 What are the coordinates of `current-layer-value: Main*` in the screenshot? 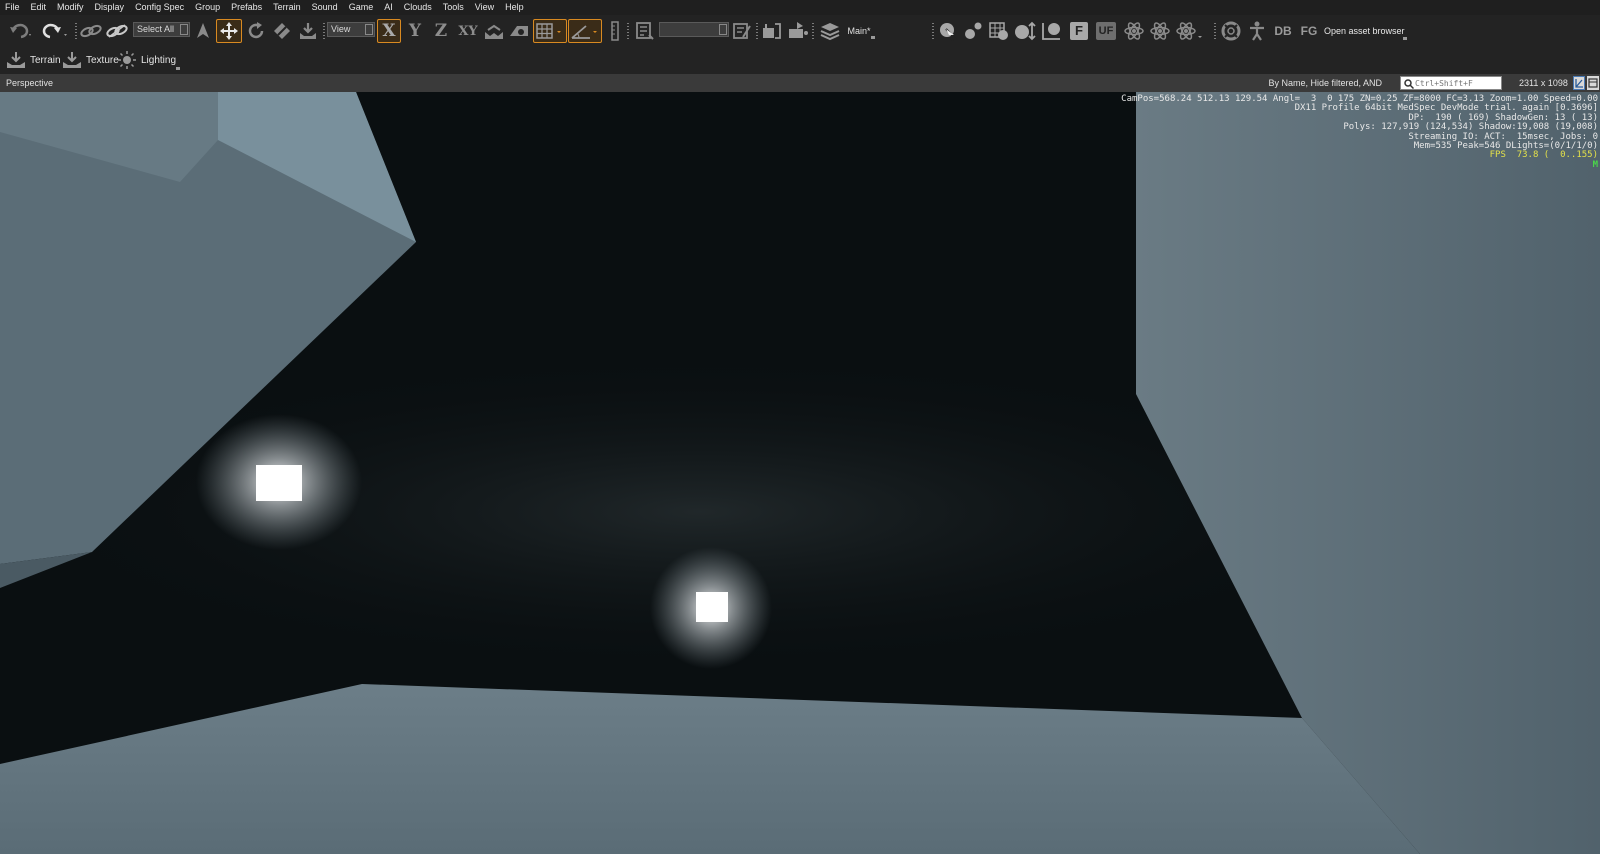 It's located at (859, 31).